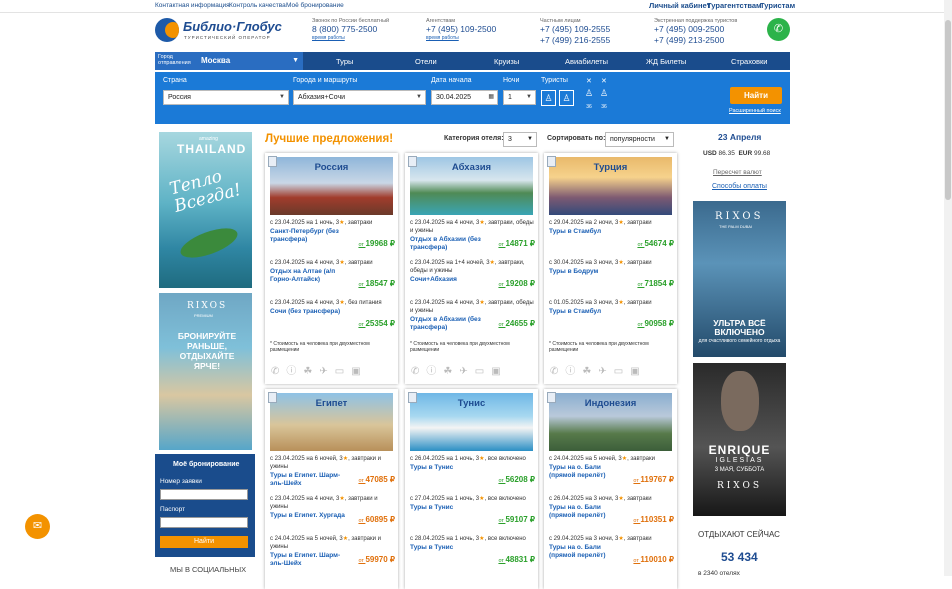 The height and width of the screenshot is (589, 952). What do you see at coordinates (589, 272) in the screenshot?
I see `offer-link: Туры в Бодрум` at bounding box center [589, 272].